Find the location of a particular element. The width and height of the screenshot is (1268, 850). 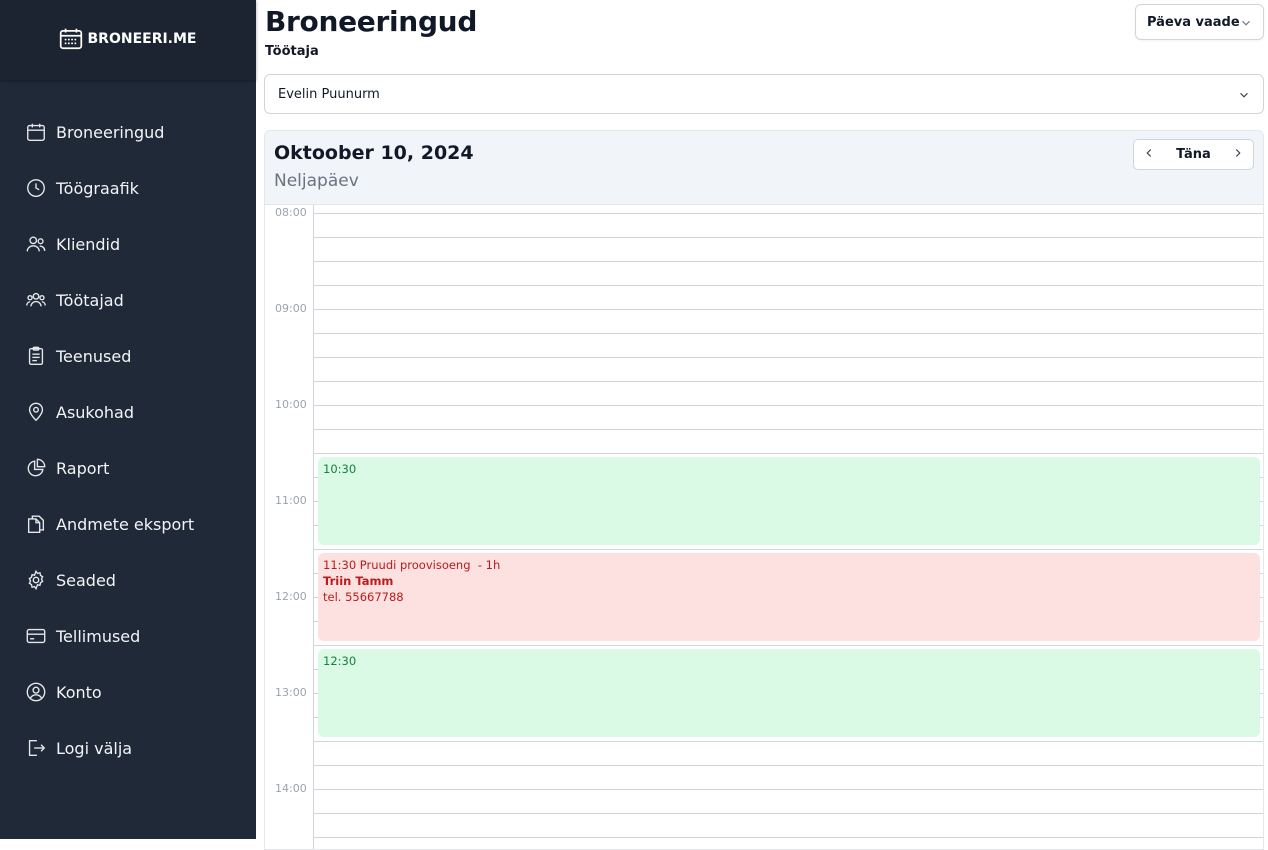

sidebar-item-seaded: Seaded is located at coordinates (128, 580).